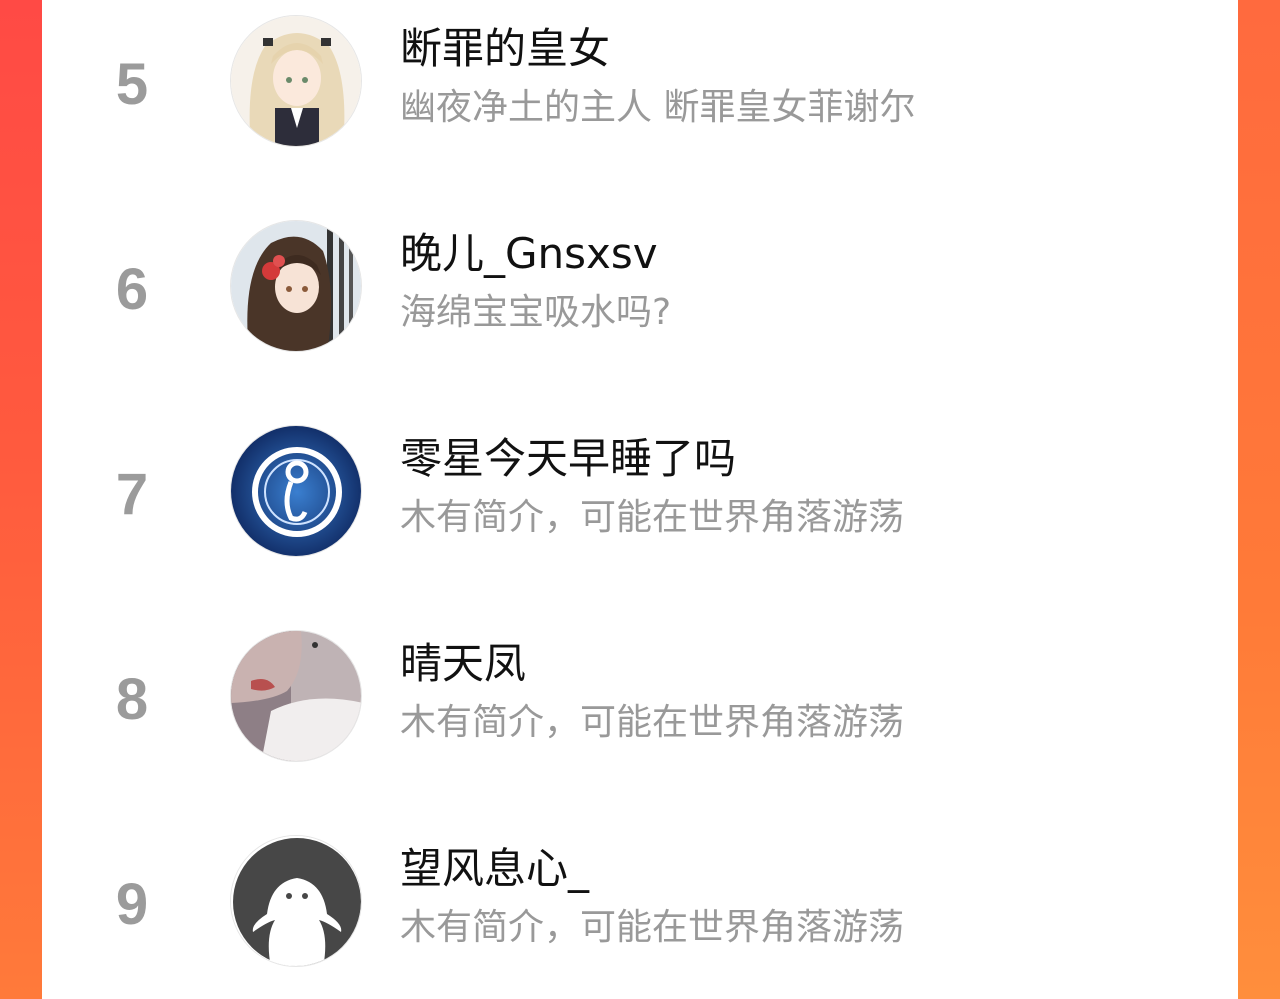  Describe the element at coordinates (640, 83) in the screenshot. I see `list-item: 5 断罪的皇女 幽夜净土的主人 断罪皇女菲谢尔` at that location.